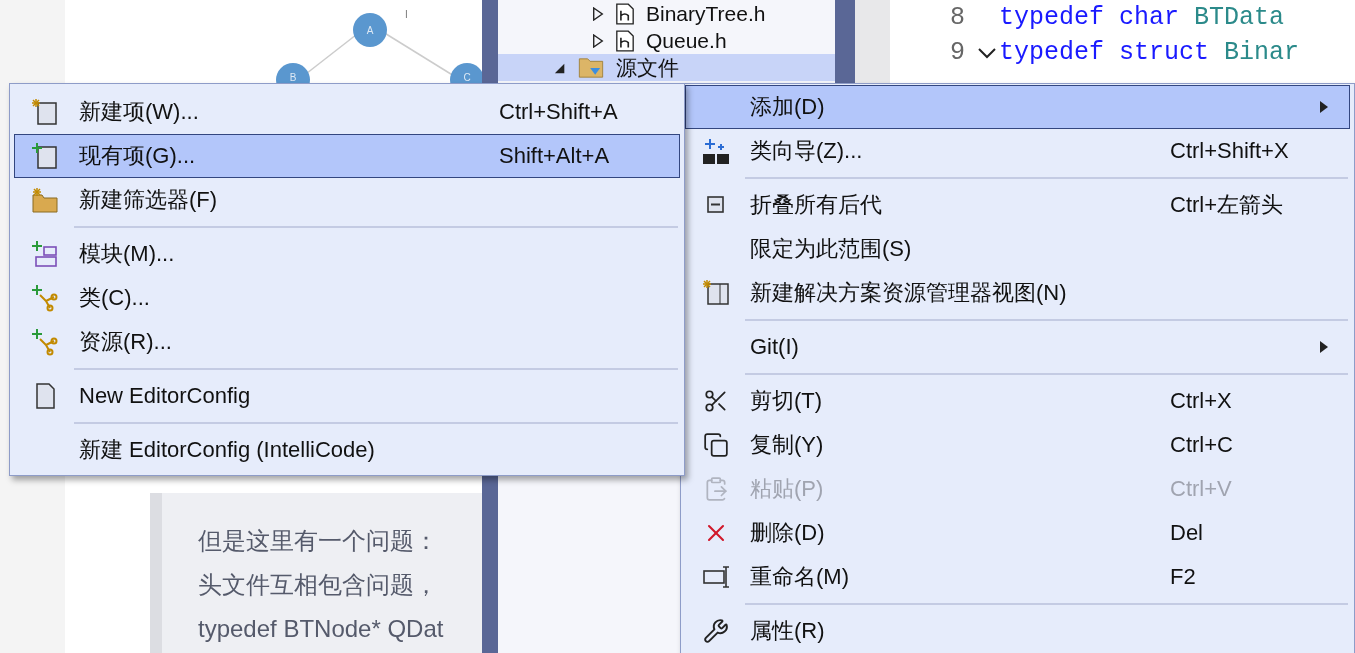 The width and height of the screenshot is (1355, 653). What do you see at coordinates (1017, 151) in the screenshot?
I see `menu-item: 类向导(Z)... Ctrl+Shift+X` at bounding box center [1017, 151].